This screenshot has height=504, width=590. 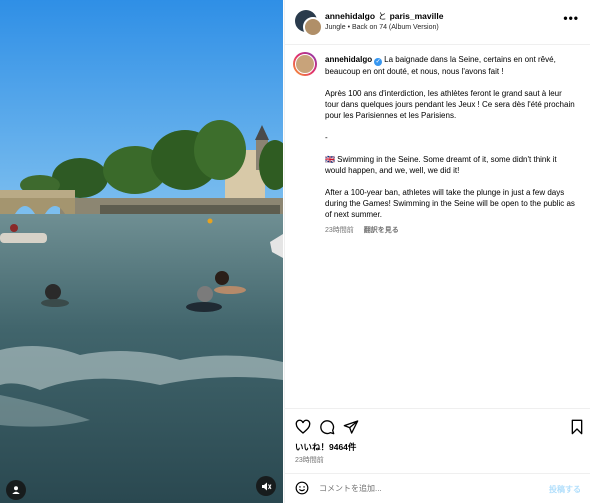 I want to click on connector-text: と, so click(x=382, y=16).